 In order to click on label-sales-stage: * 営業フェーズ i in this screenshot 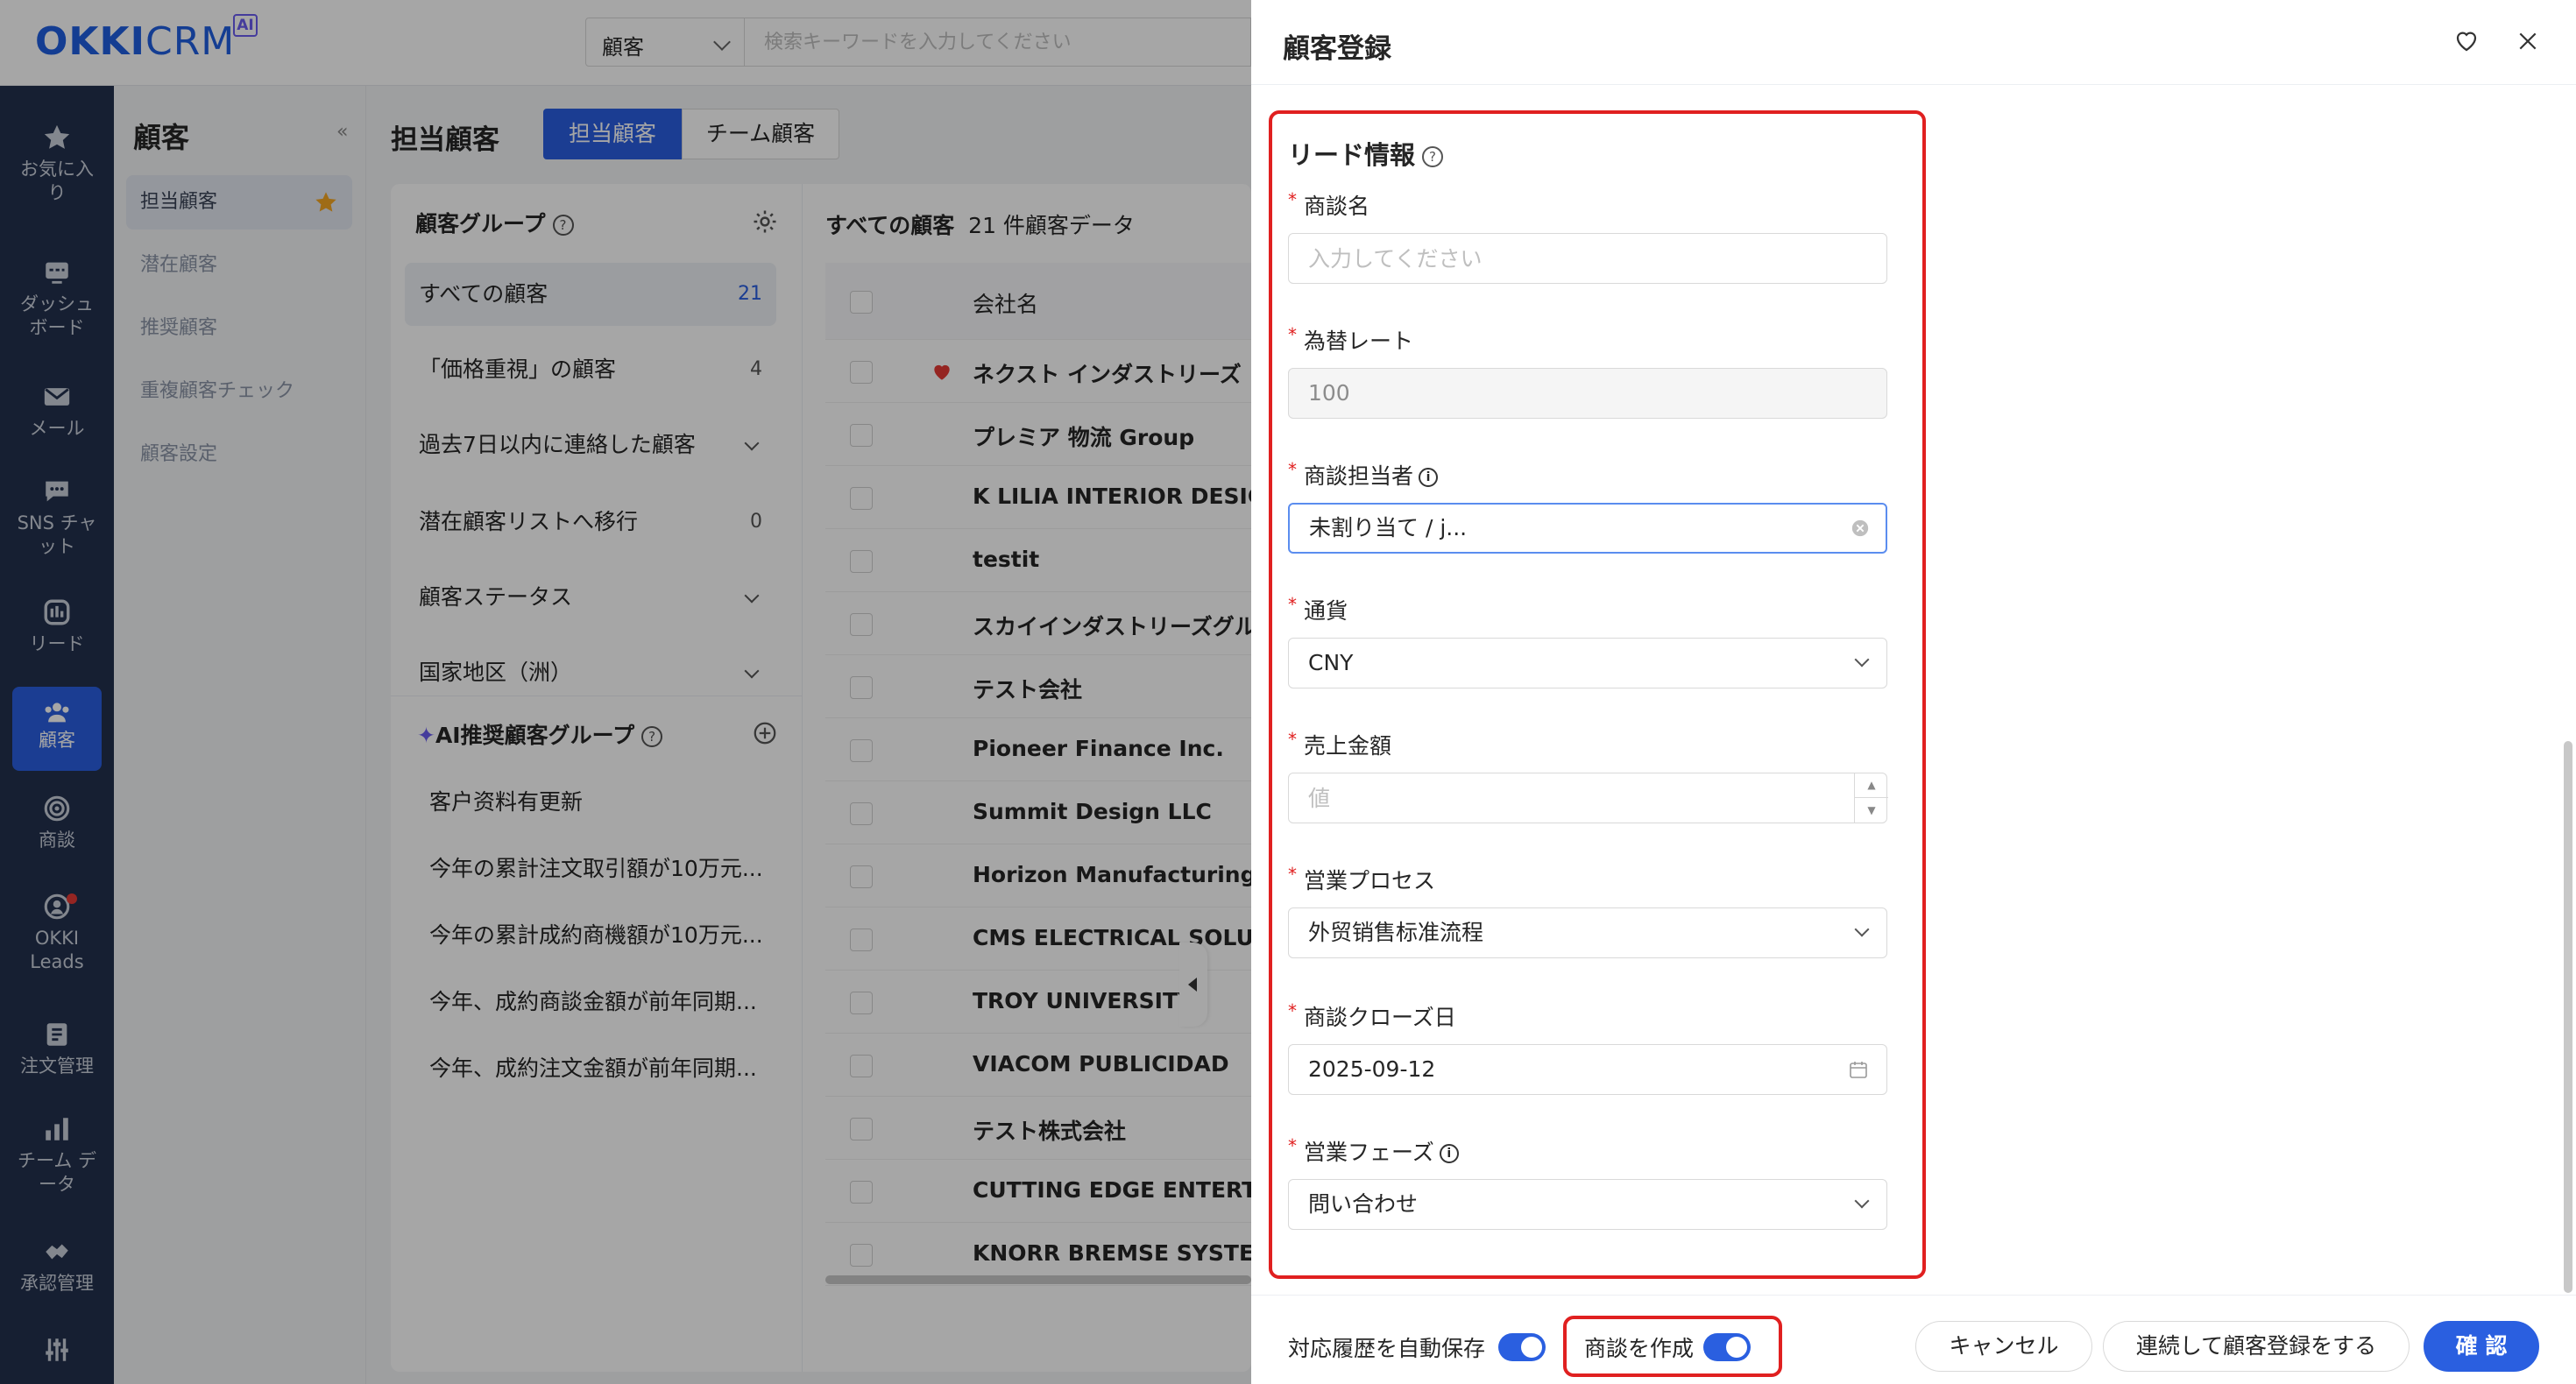, I will do `click(1373, 1151)`.